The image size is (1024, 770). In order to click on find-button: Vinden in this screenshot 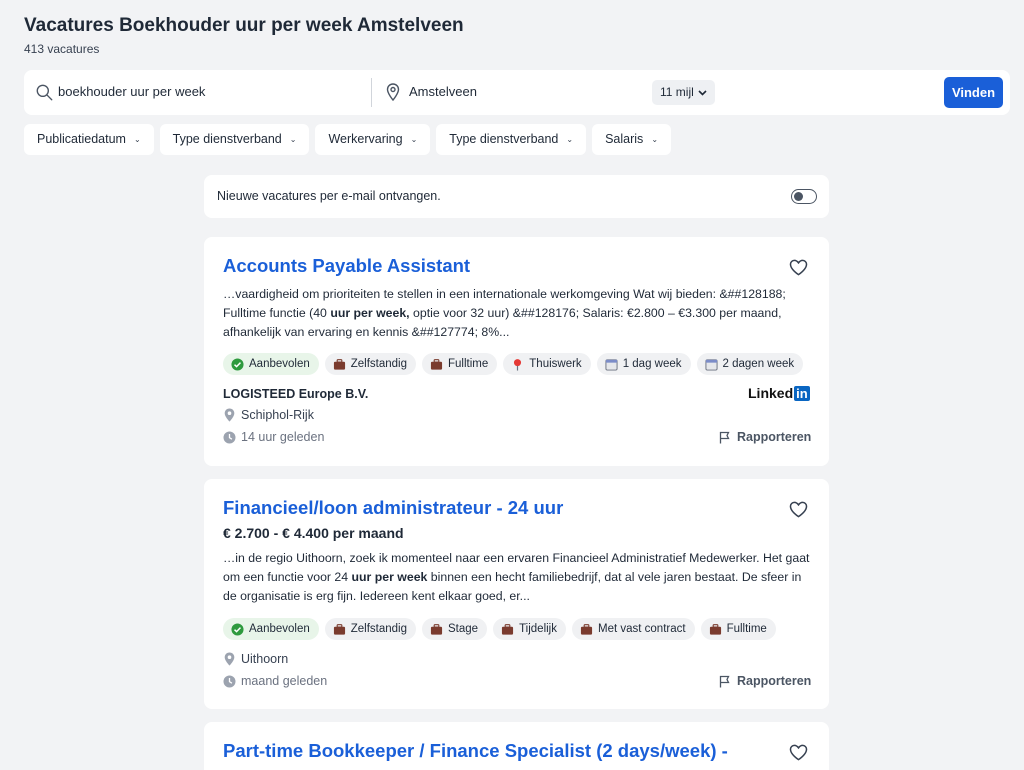, I will do `click(973, 92)`.